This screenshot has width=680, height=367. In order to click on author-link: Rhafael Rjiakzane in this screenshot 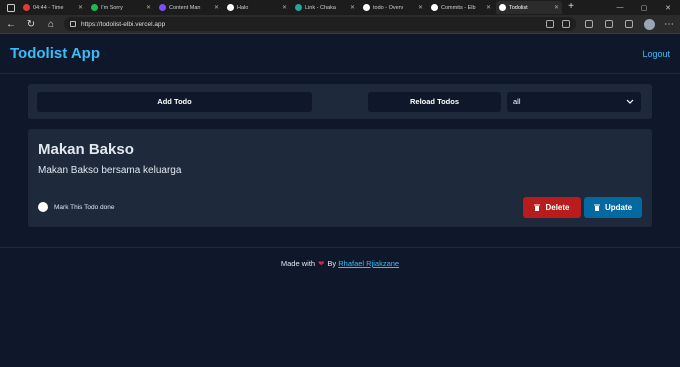, I will do `click(368, 263)`.